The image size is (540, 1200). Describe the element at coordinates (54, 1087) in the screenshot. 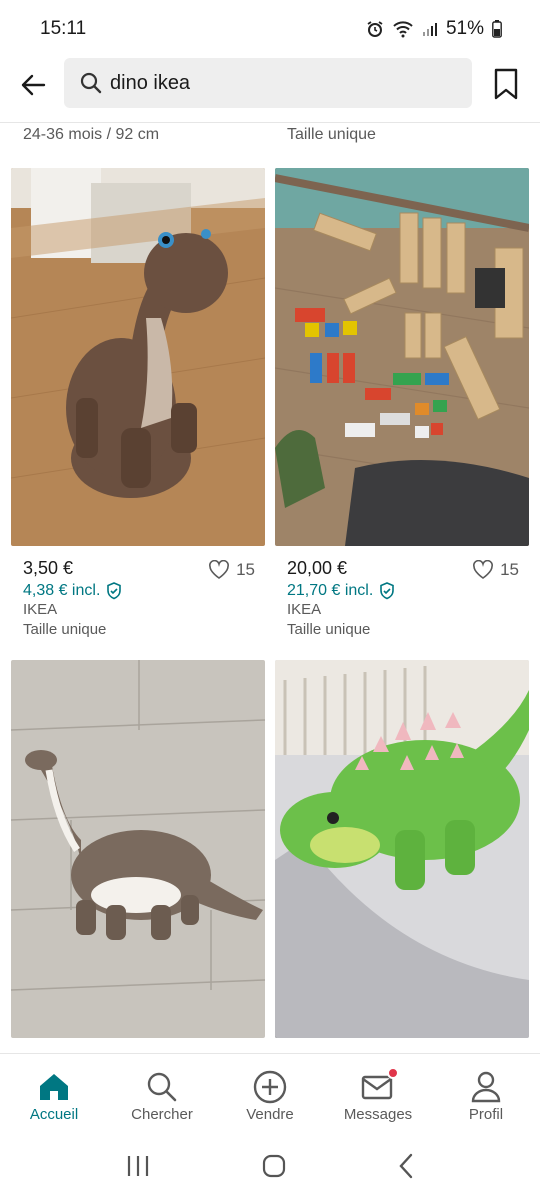

I see `home-icon` at that location.